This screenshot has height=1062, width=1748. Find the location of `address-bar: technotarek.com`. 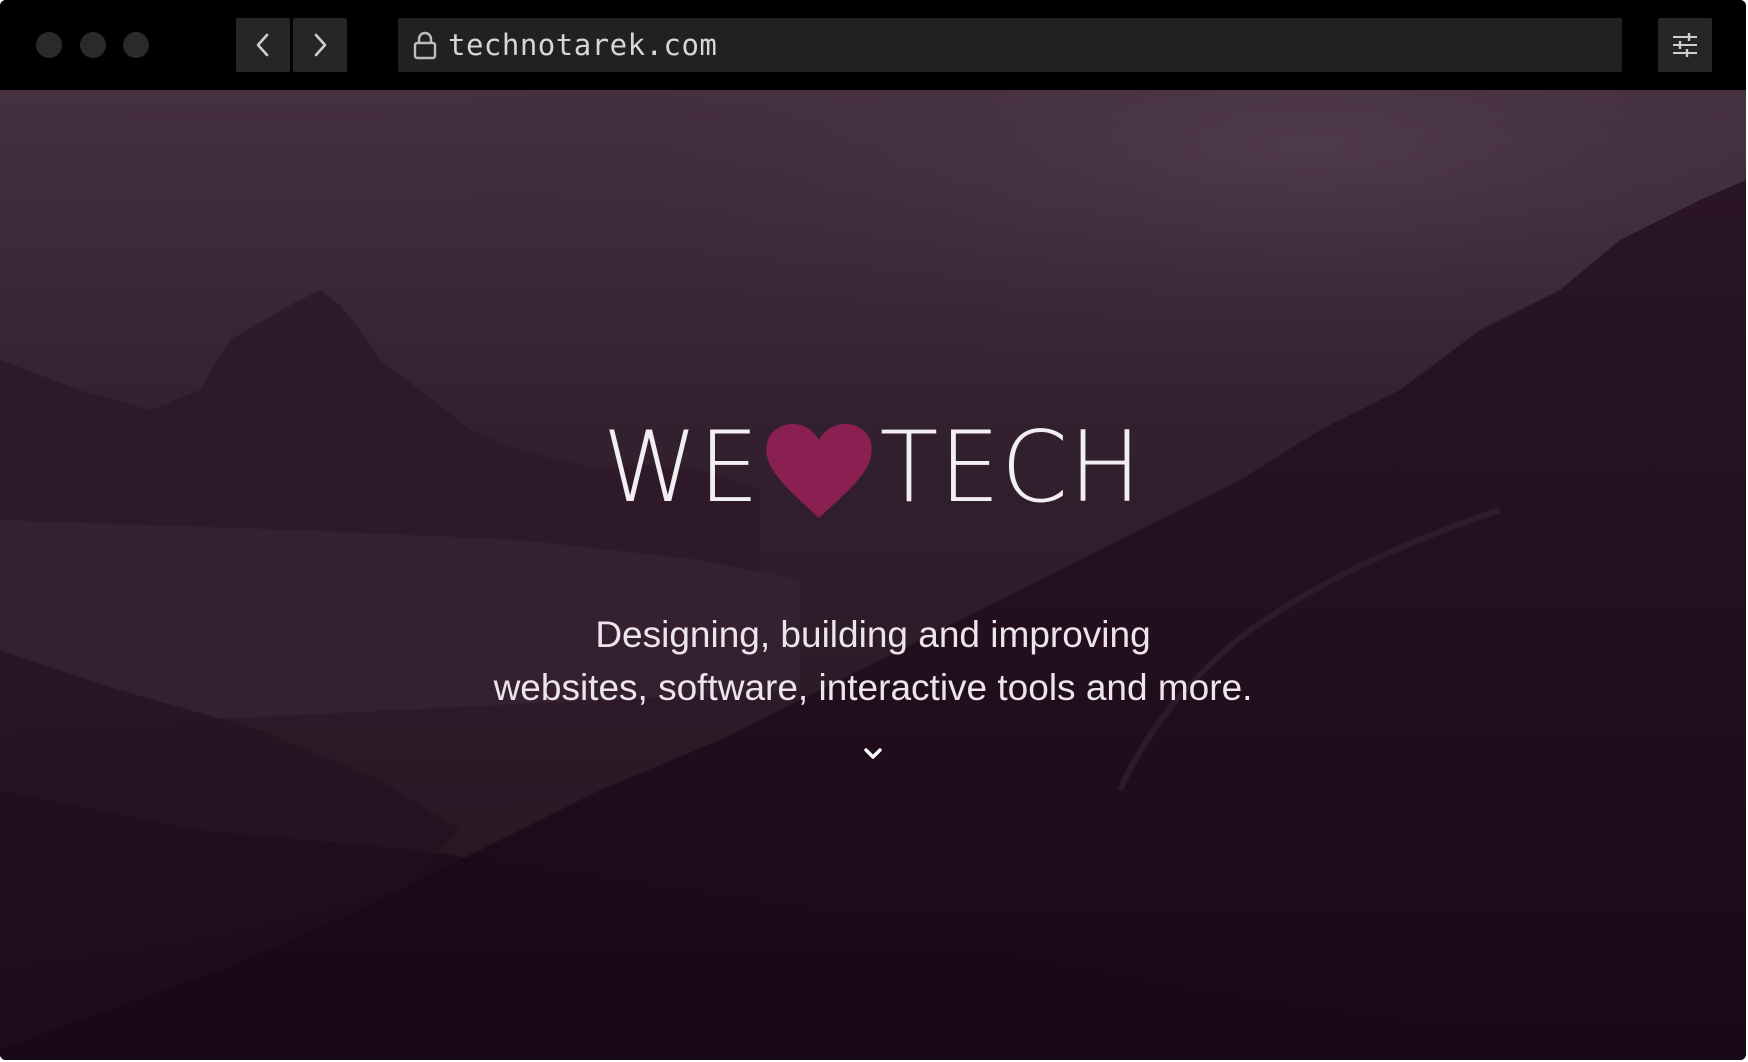

address-bar: technotarek.com is located at coordinates (1010, 45).